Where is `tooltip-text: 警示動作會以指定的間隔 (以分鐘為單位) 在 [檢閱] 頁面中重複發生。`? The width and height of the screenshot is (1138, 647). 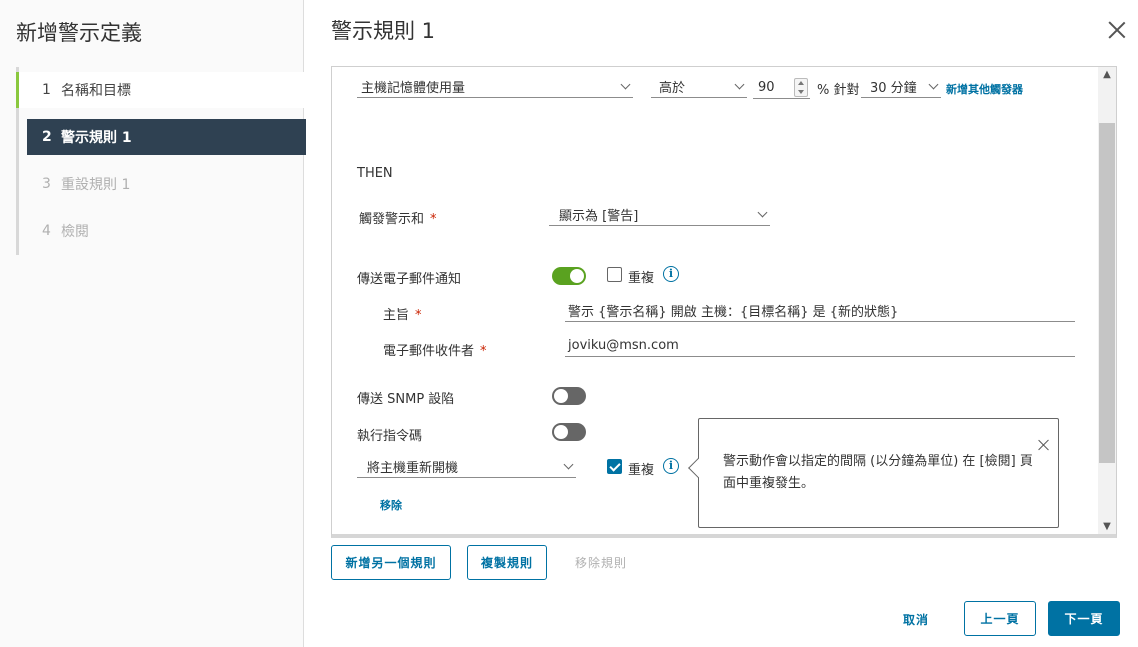 tooltip-text: 警示動作會以指定的間隔 (以分鐘為單位) 在 [檢閱] 頁面中重複發生。 is located at coordinates (878, 472).